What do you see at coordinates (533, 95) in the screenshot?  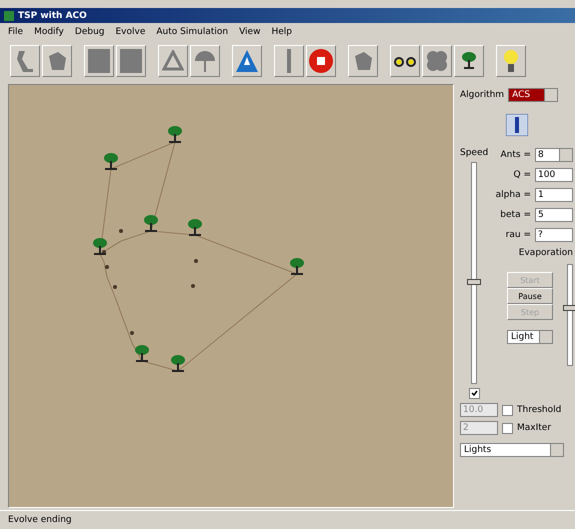 I see `algorithm-select: ACS` at bounding box center [533, 95].